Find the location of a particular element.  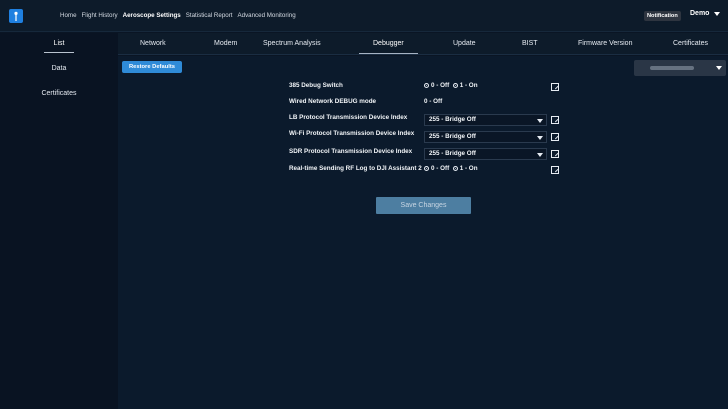

tab-label: Debugger is located at coordinates (388, 43).